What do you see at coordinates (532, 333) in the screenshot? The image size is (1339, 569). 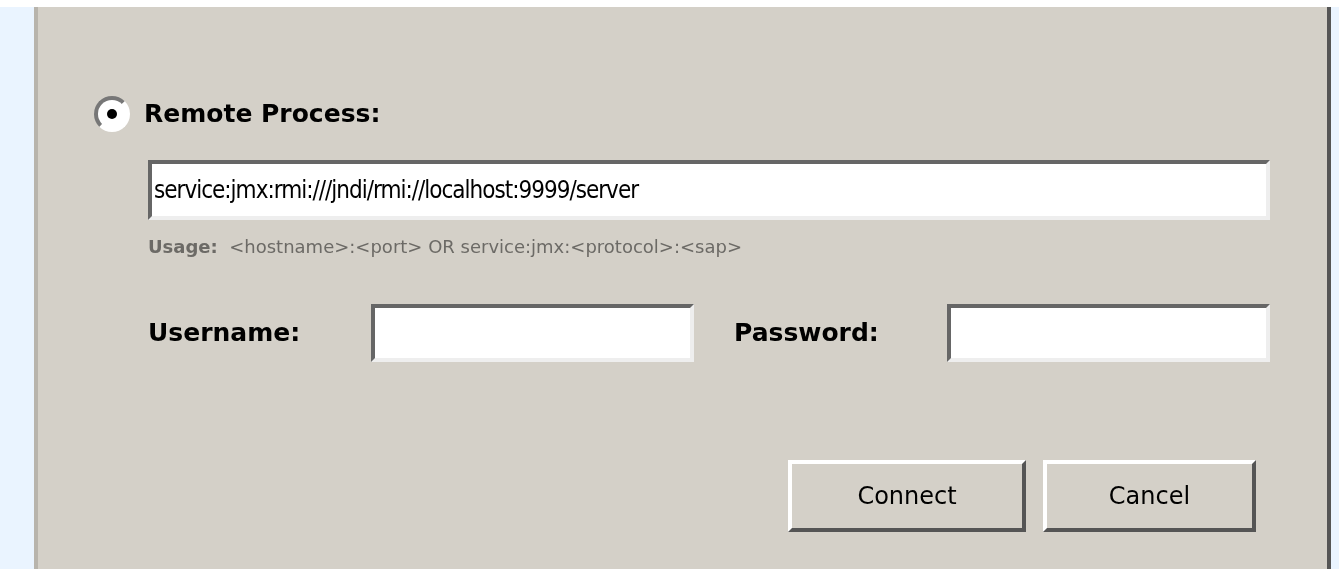 I see `username-field` at bounding box center [532, 333].